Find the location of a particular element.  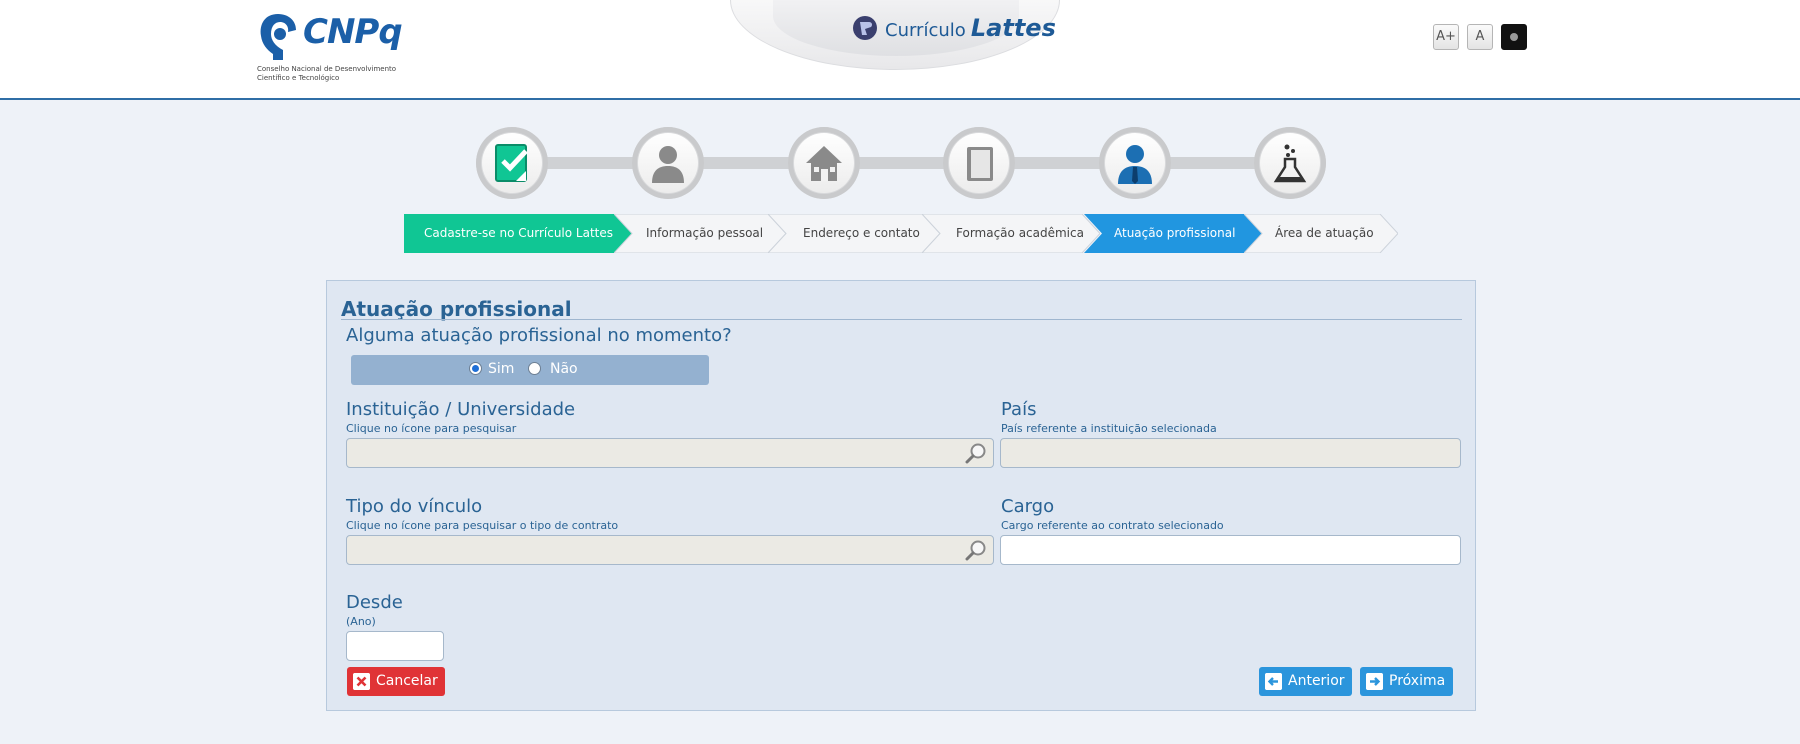

font-increase-button: A+ is located at coordinates (1446, 37).